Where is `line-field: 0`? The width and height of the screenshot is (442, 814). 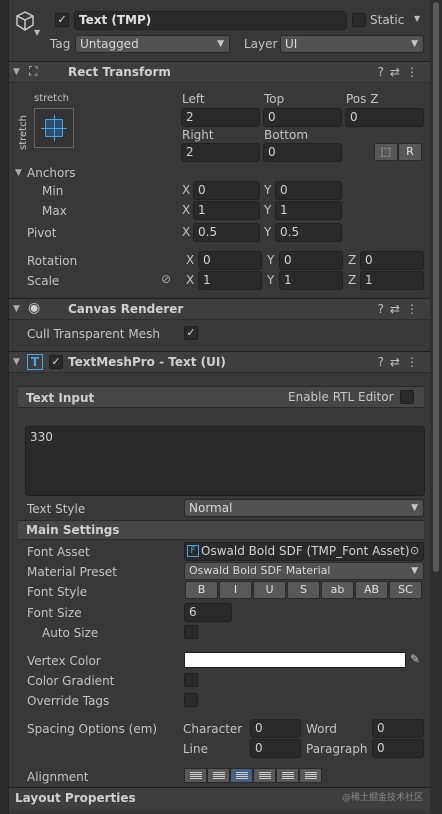 line-field: 0 is located at coordinates (275, 748).